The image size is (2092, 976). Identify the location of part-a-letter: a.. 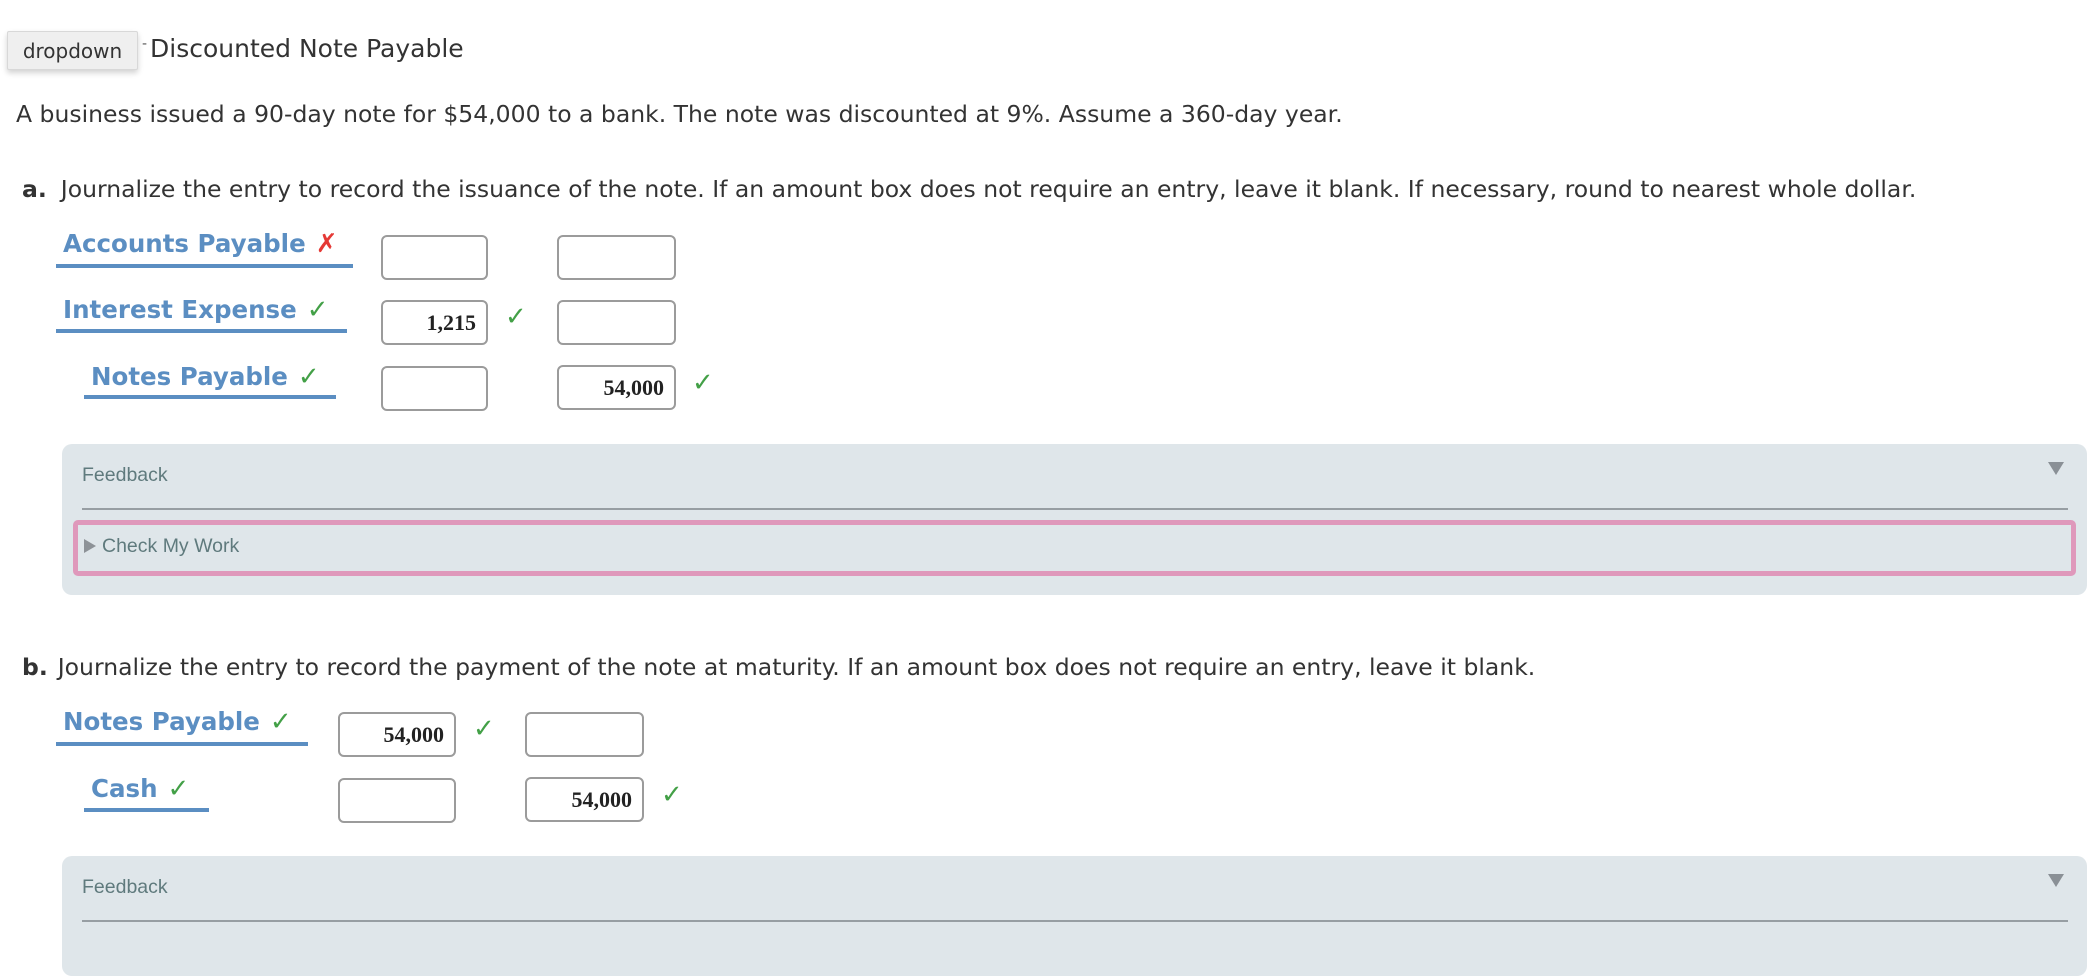
(34, 189).